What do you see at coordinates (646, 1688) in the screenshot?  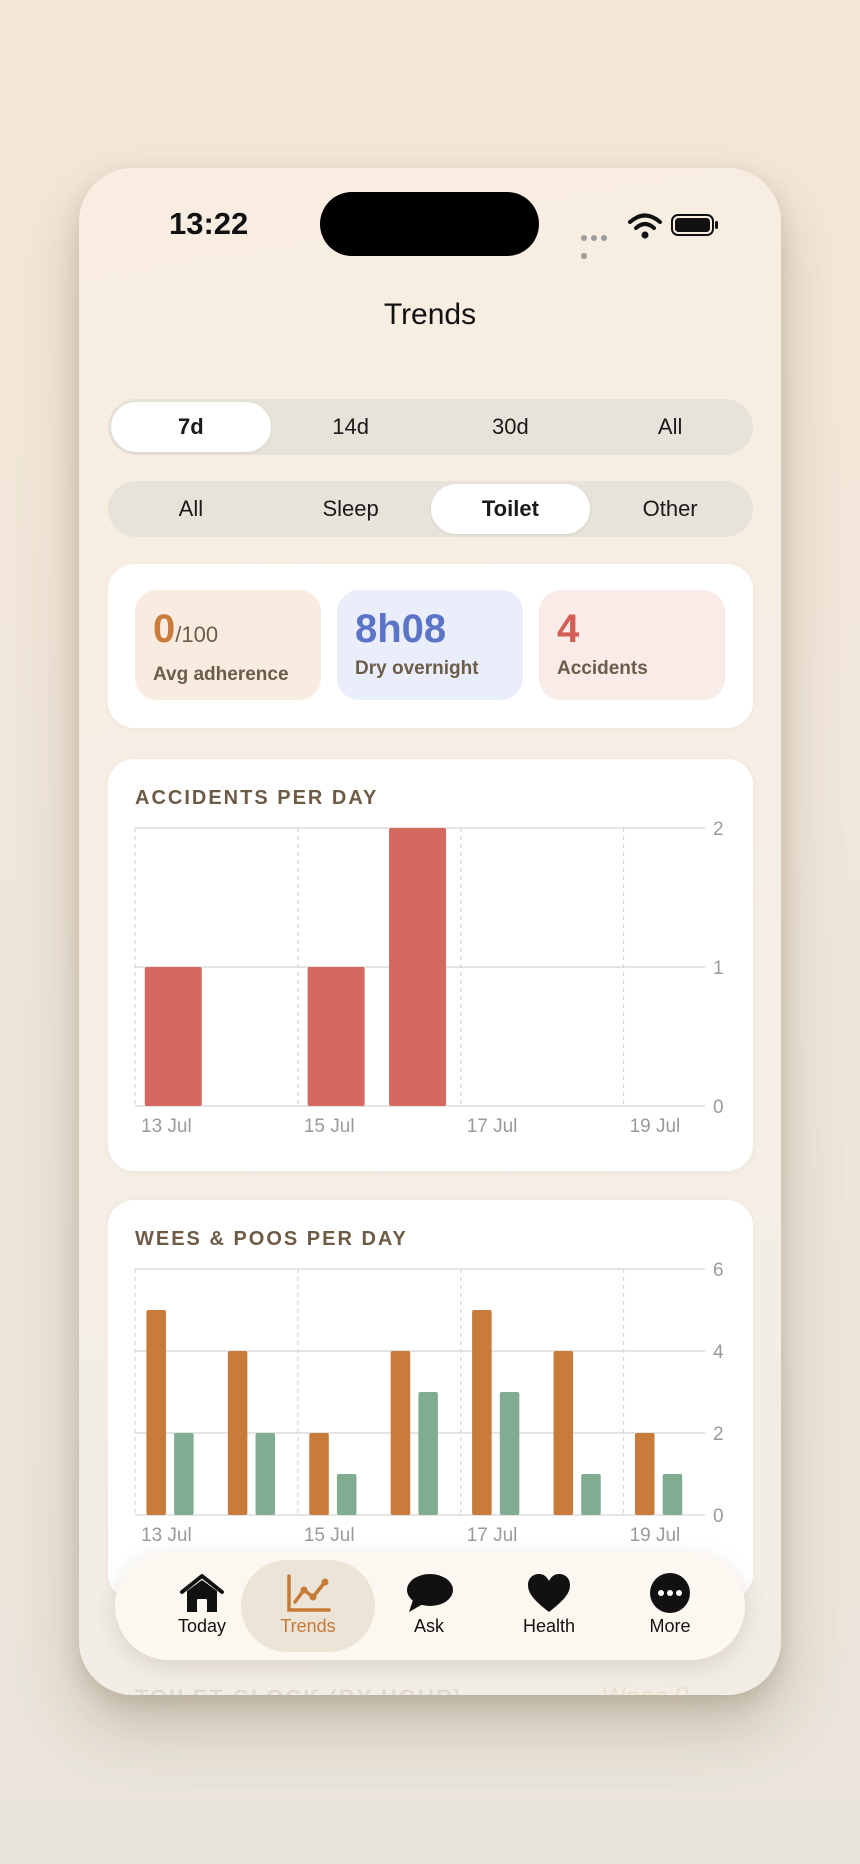 I see `toilet-clock-aside: Wees 0` at bounding box center [646, 1688].